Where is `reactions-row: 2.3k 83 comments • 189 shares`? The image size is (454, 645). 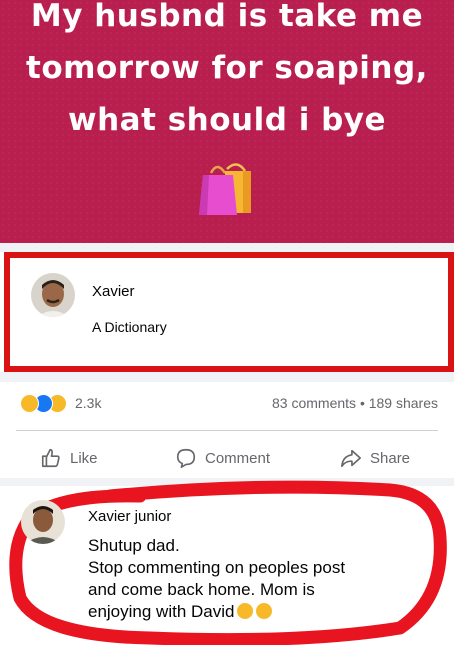
reactions-row: 2.3k 83 comments • 189 shares is located at coordinates (227, 404).